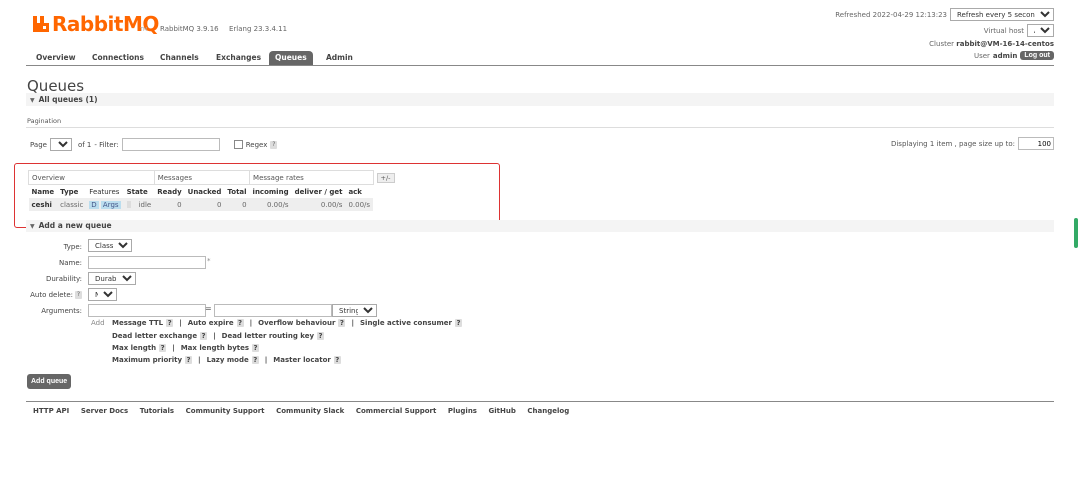  What do you see at coordinates (1019, 30) in the screenshot?
I see `vhost-bar: Virtual host All` at bounding box center [1019, 30].